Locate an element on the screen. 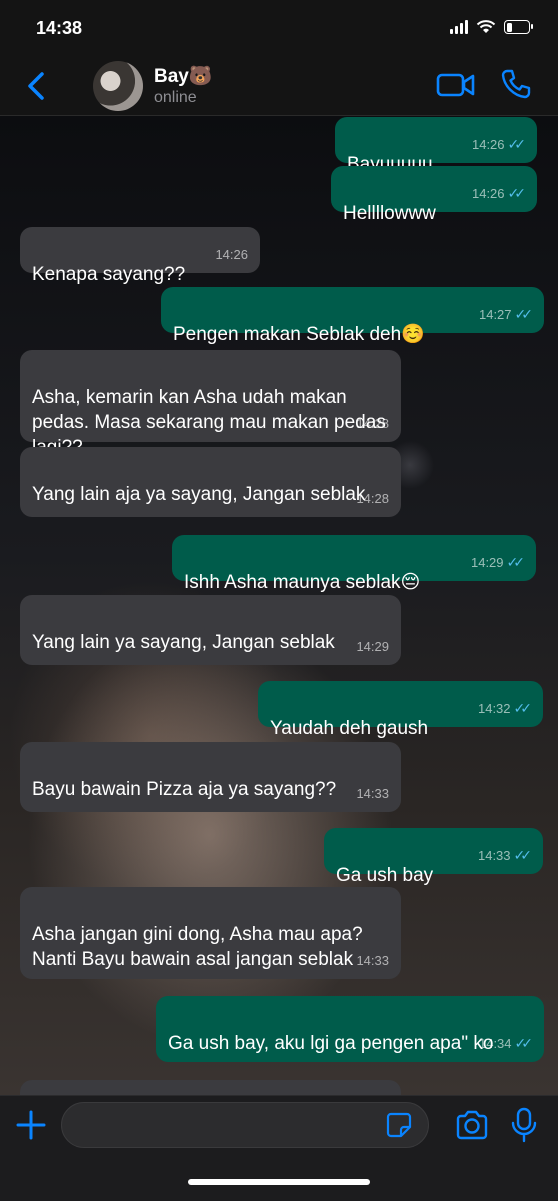  message-input is located at coordinates (245, 1125).